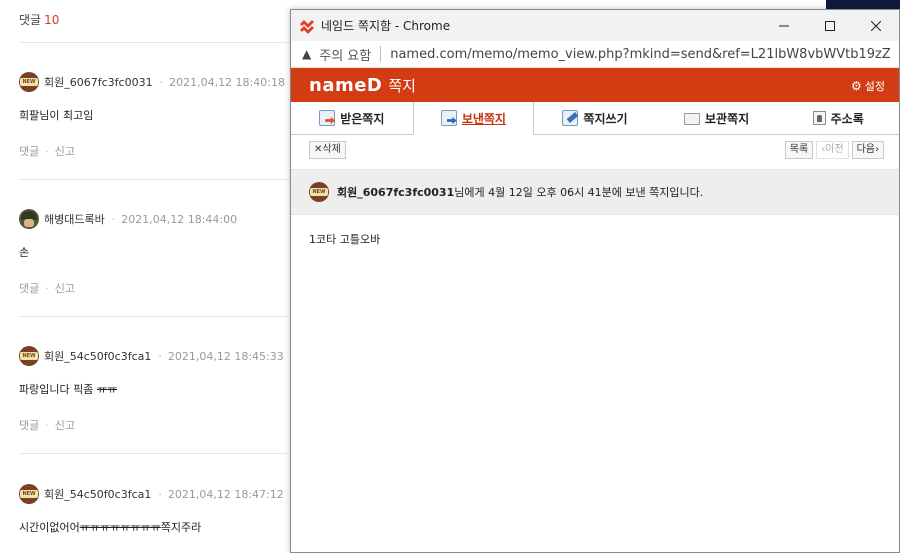 The height and width of the screenshot is (553, 900). I want to click on avatar-soldier-icon, so click(29, 219).